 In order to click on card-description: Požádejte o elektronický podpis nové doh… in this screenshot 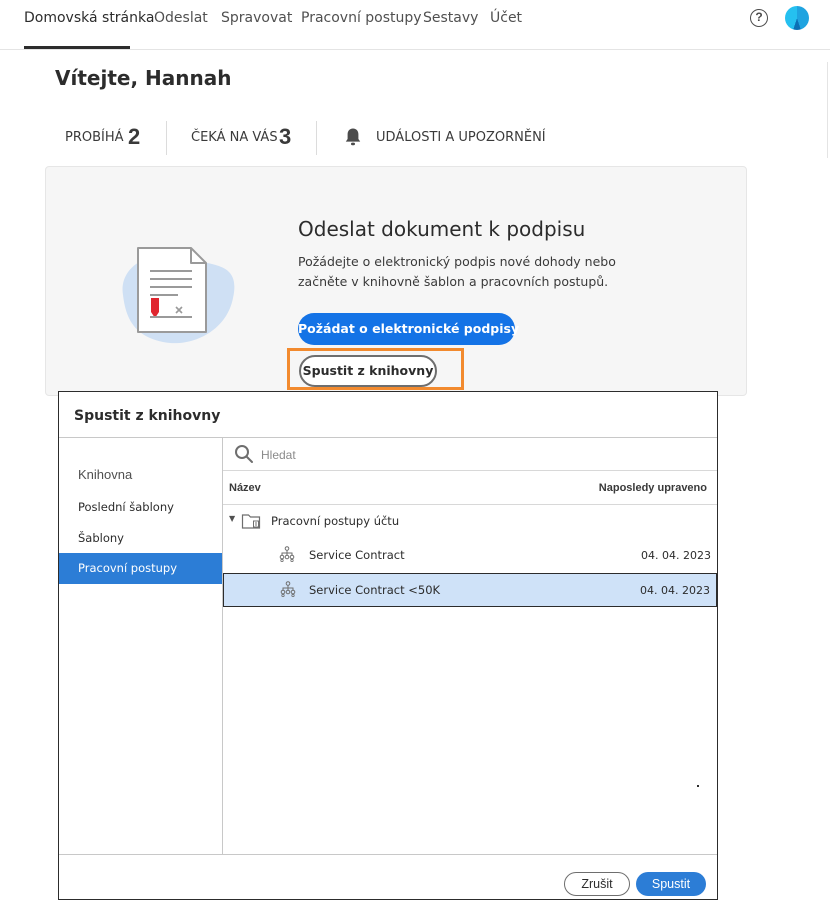, I will do `click(457, 271)`.